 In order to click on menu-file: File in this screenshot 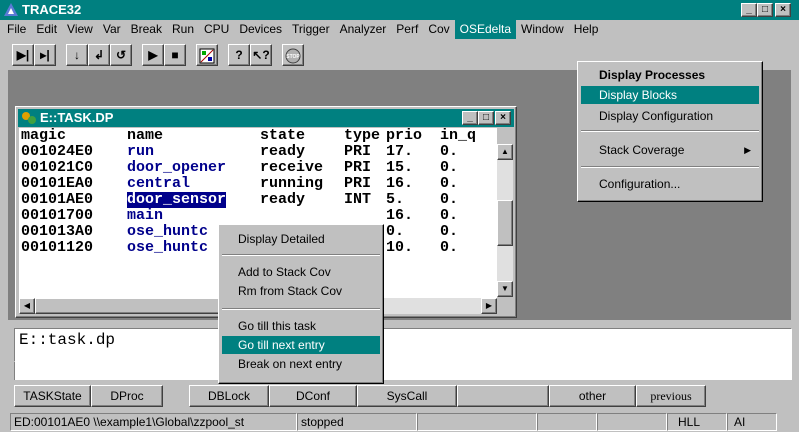, I will do `click(16, 29)`.